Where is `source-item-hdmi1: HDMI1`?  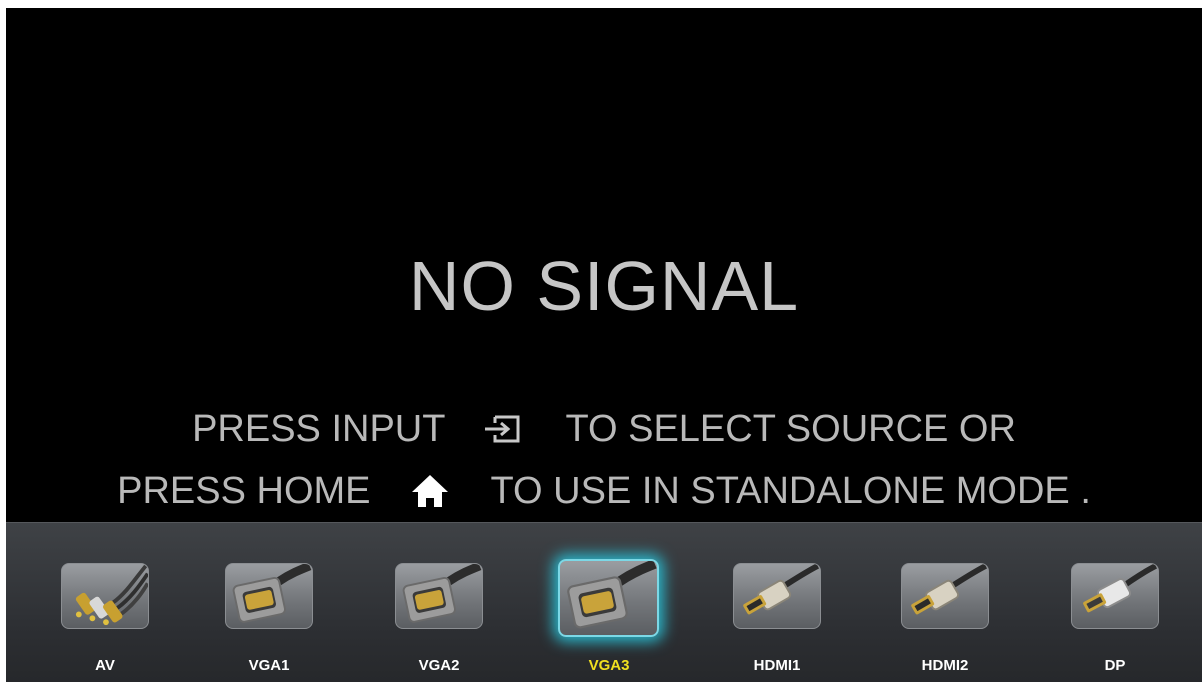 source-item-hdmi1: HDMI1 is located at coordinates (777, 602).